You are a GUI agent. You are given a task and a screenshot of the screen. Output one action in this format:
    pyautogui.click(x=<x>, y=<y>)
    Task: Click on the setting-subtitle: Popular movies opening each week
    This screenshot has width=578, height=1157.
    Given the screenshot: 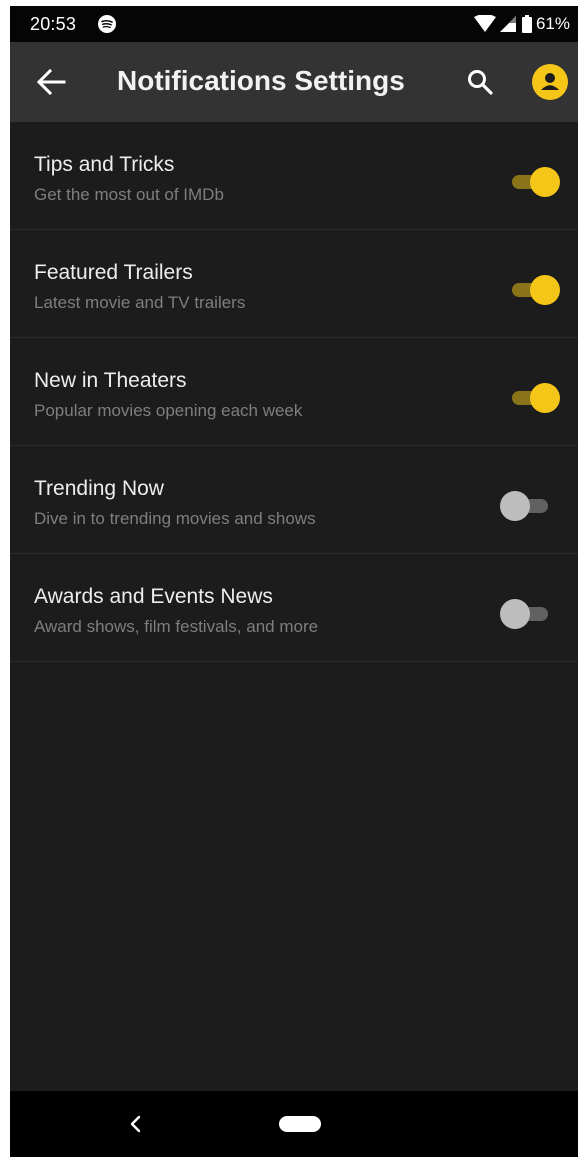 What is the action you would take?
    pyautogui.click(x=168, y=410)
    